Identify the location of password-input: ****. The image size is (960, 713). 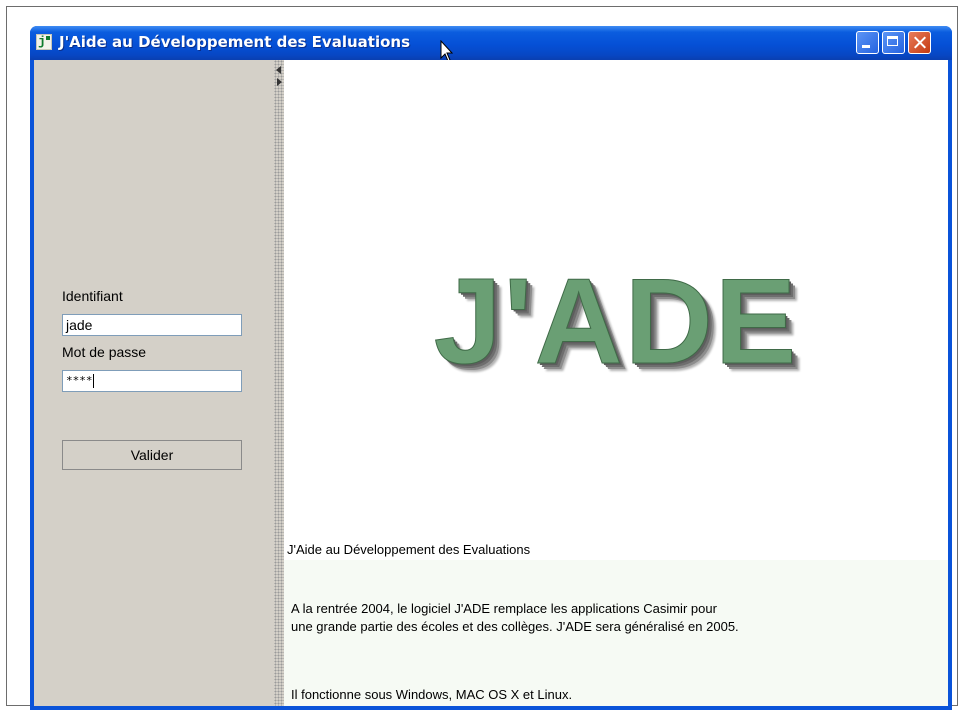
(152, 381).